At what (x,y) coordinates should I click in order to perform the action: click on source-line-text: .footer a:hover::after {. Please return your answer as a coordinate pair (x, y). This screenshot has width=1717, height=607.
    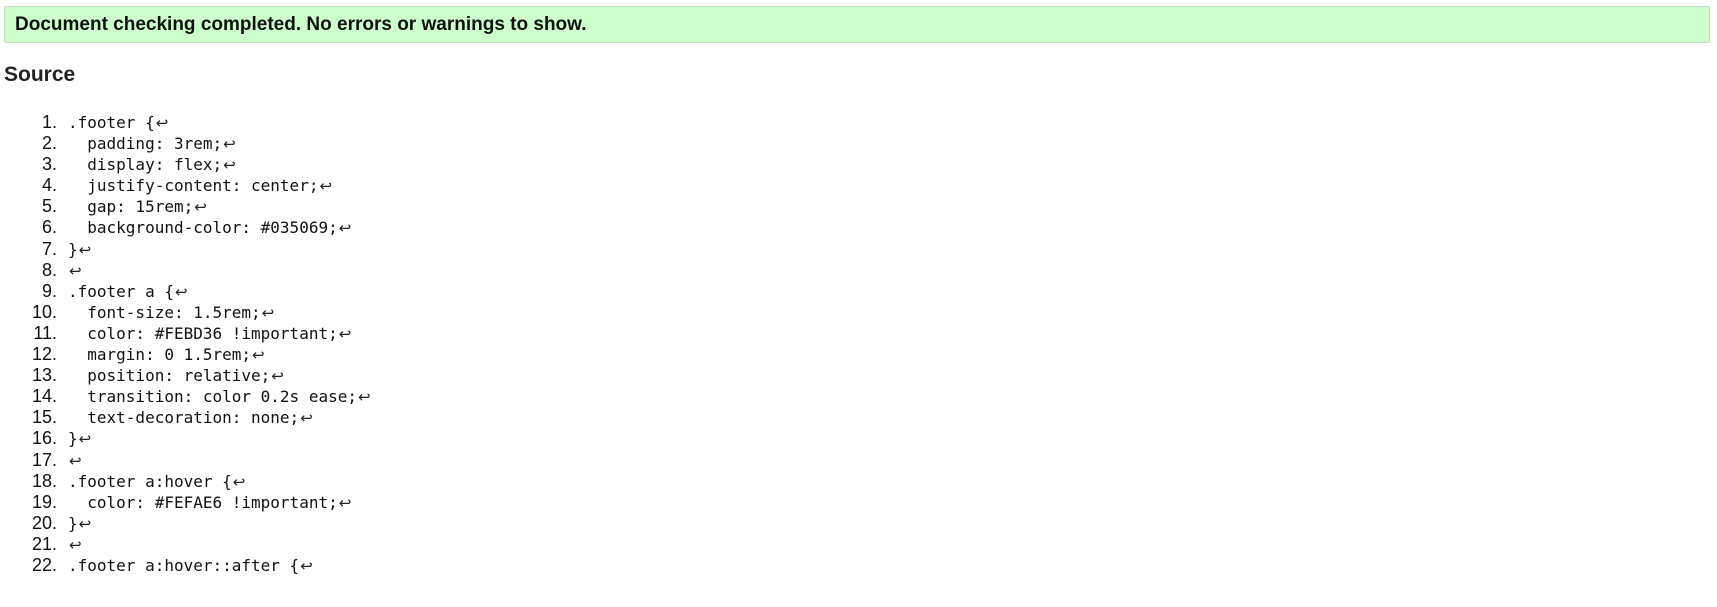
    Looking at the image, I should click on (184, 565).